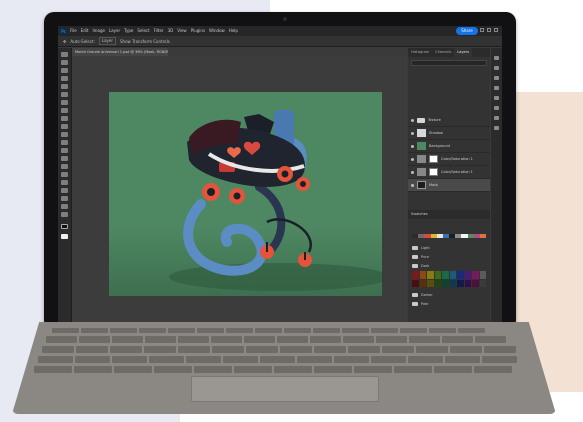 The height and width of the screenshot is (422, 583). What do you see at coordinates (217, 31) in the screenshot?
I see `menu-window: Window` at bounding box center [217, 31].